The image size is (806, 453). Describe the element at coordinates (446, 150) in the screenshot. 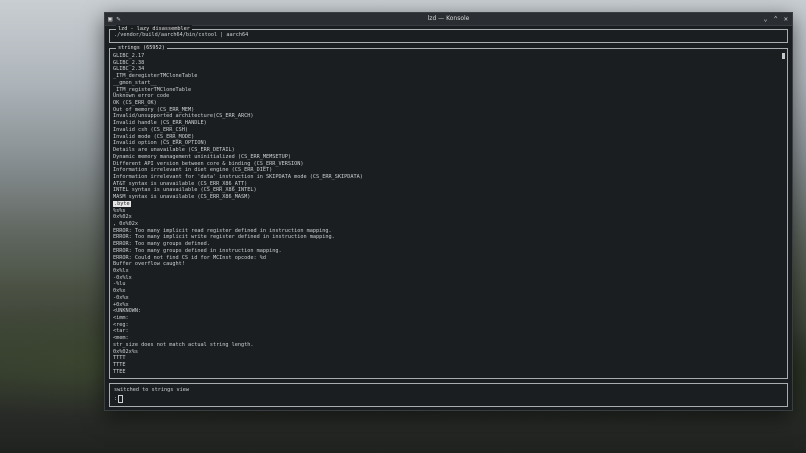

I see `string-item: Details are unavailable (CS_ERR_DETAIL)` at that location.